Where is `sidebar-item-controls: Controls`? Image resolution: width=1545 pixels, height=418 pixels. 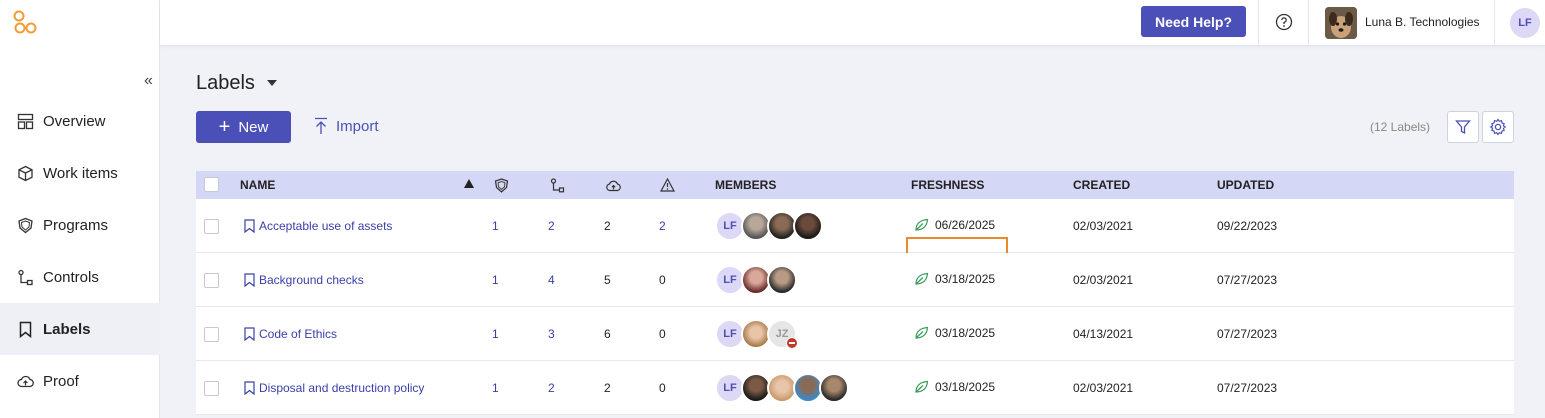 sidebar-item-controls: Controls is located at coordinates (80, 277).